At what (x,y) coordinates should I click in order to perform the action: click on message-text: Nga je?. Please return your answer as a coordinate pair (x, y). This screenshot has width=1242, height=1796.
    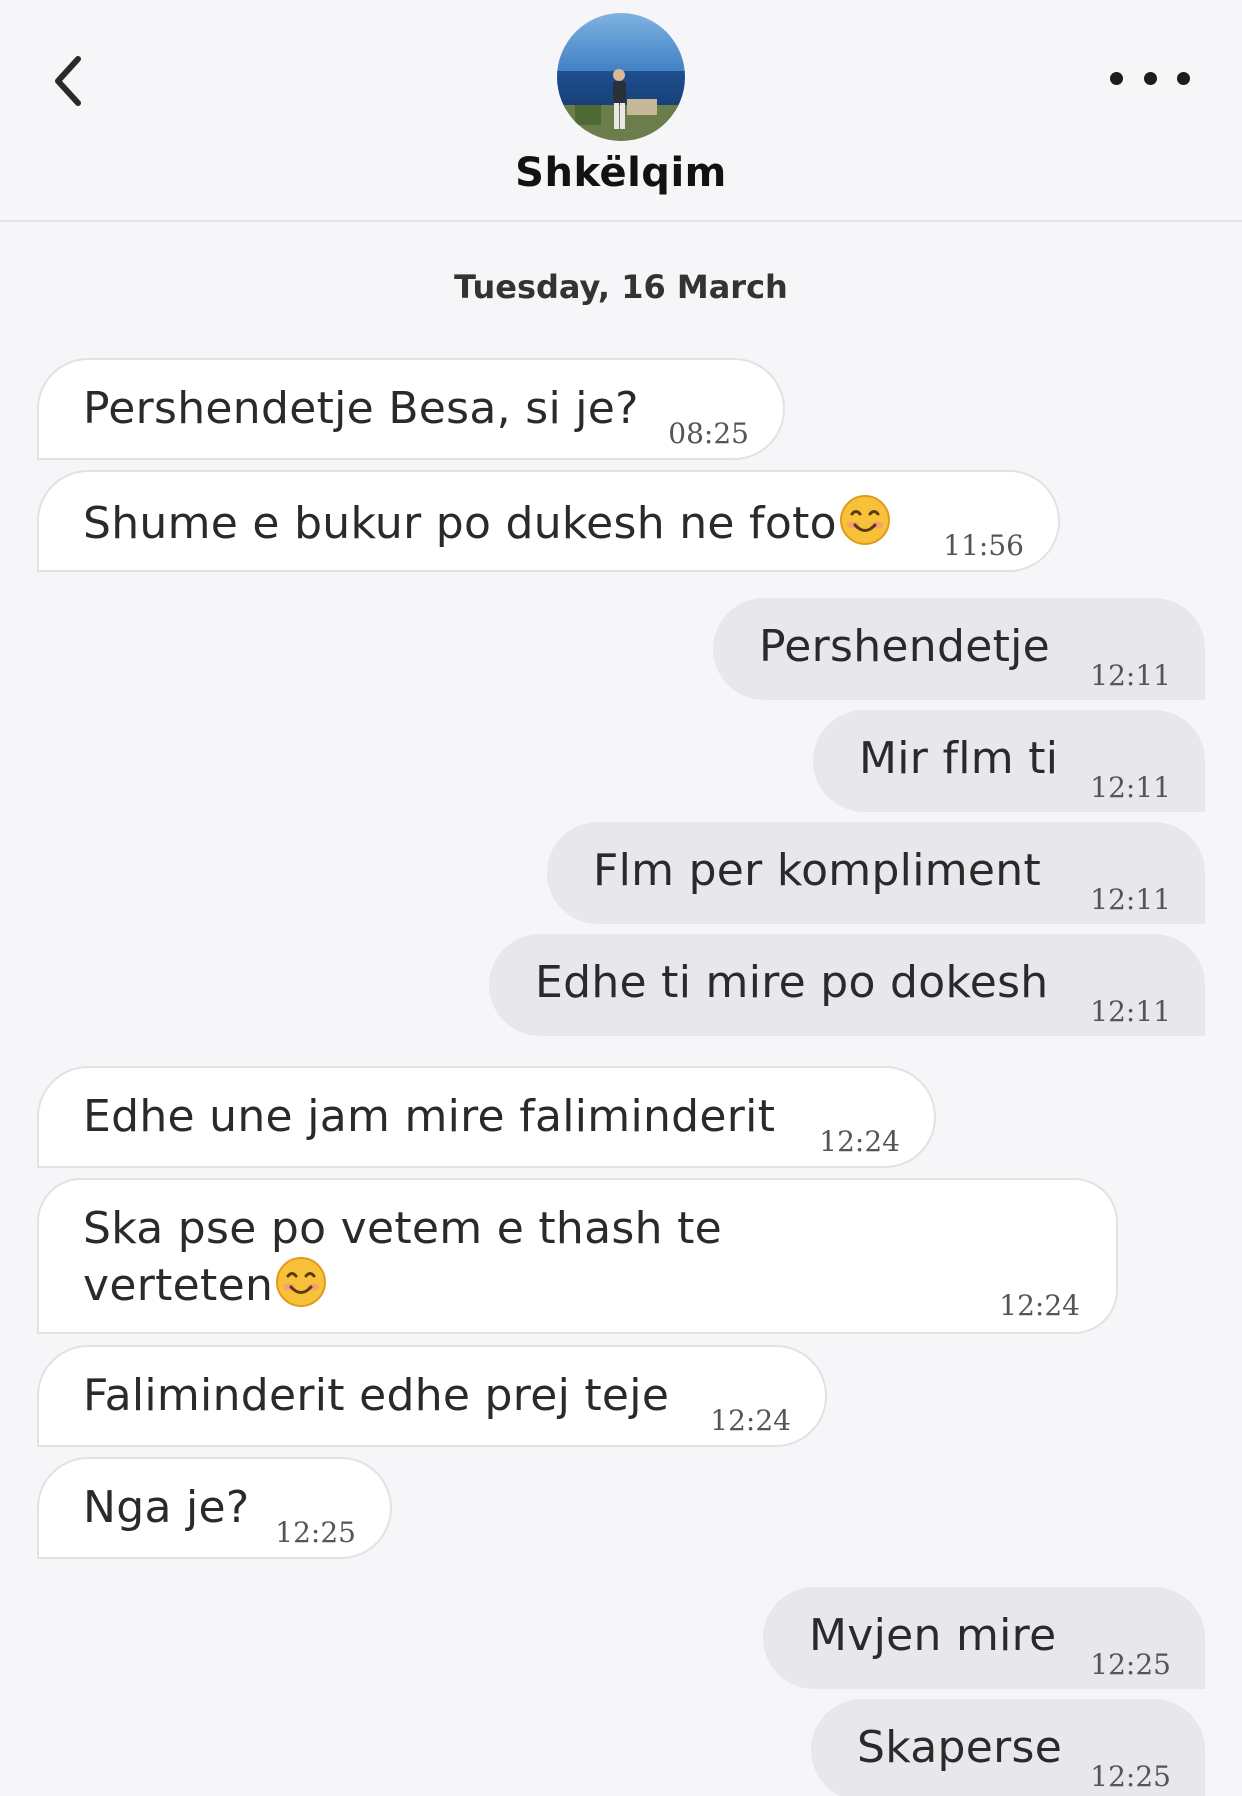
    Looking at the image, I should click on (166, 1507).